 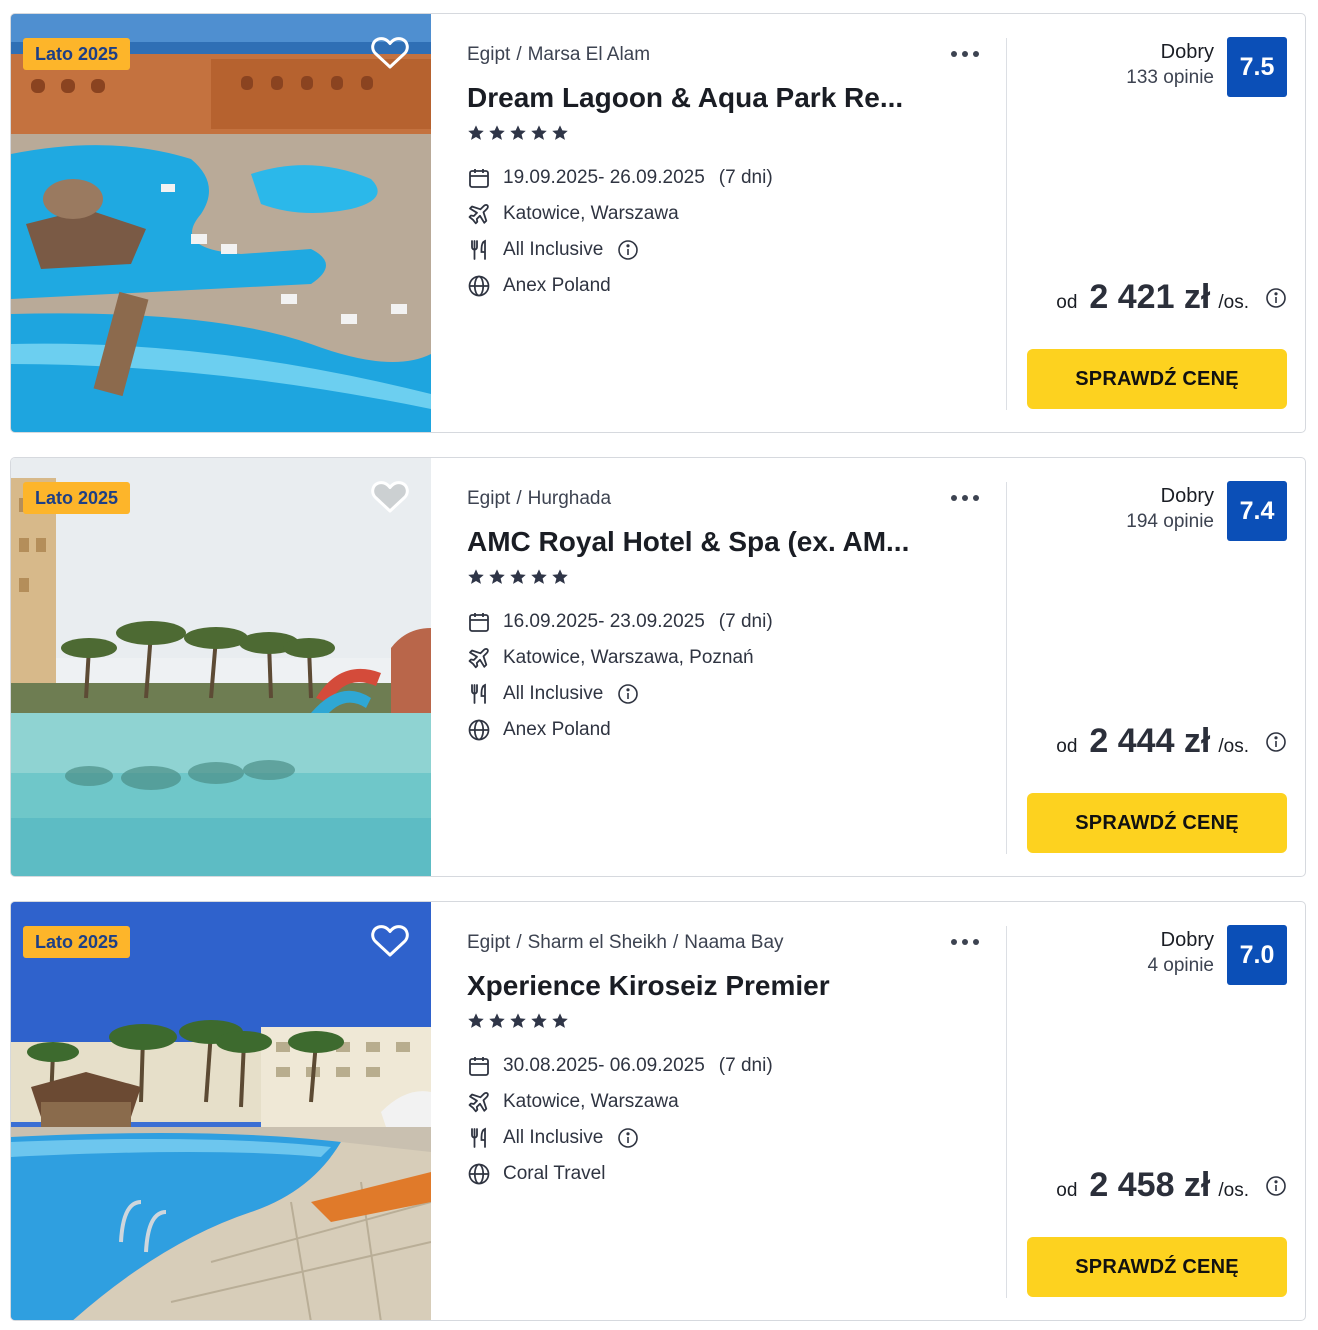 I want to click on review-count: 133 opinie, so click(x=1170, y=78).